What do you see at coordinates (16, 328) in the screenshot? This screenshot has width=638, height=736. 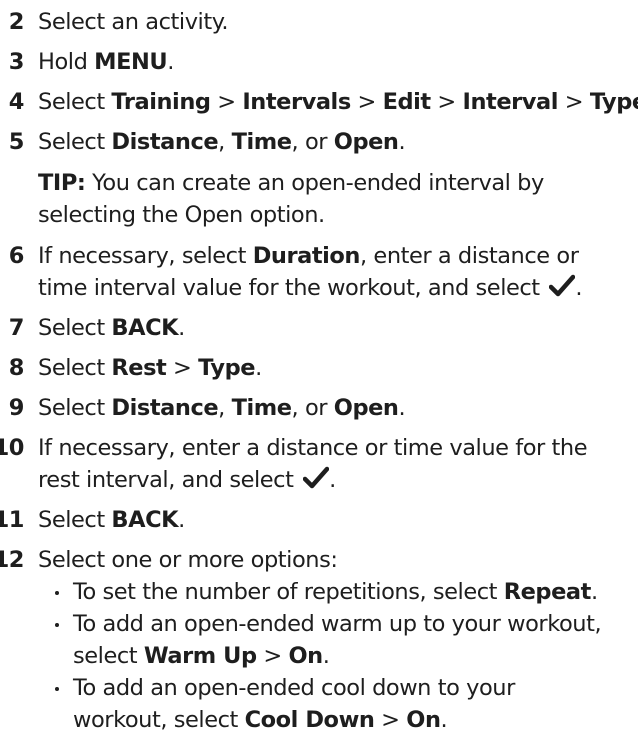 I see `step-number: 7` at bounding box center [16, 328].